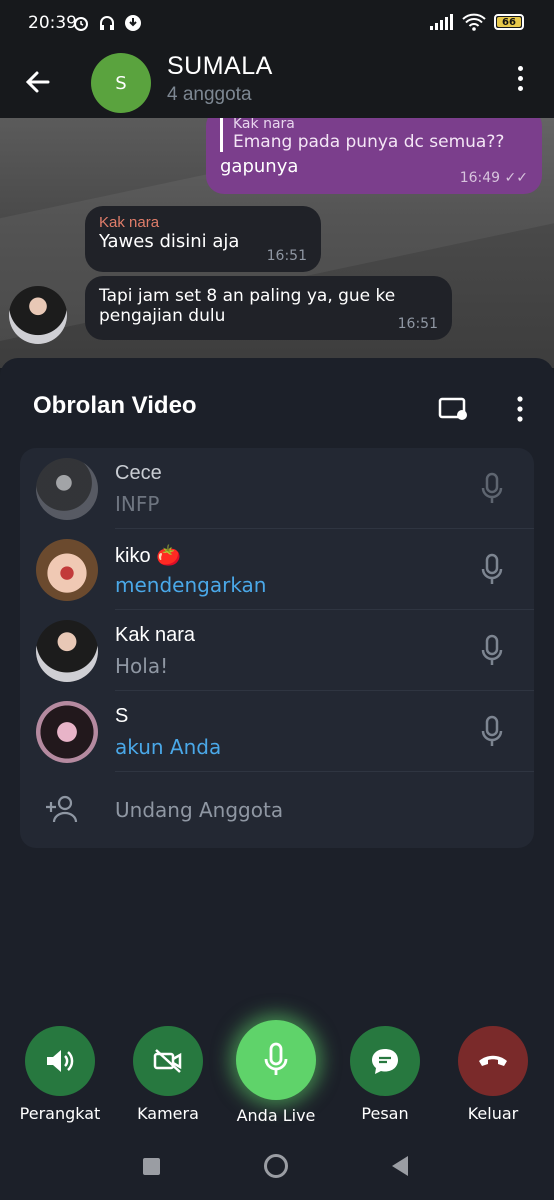 Image resolution: width=554 pixels, height=1200 pixels. I want to click on signal-icon, so click(441, 22).